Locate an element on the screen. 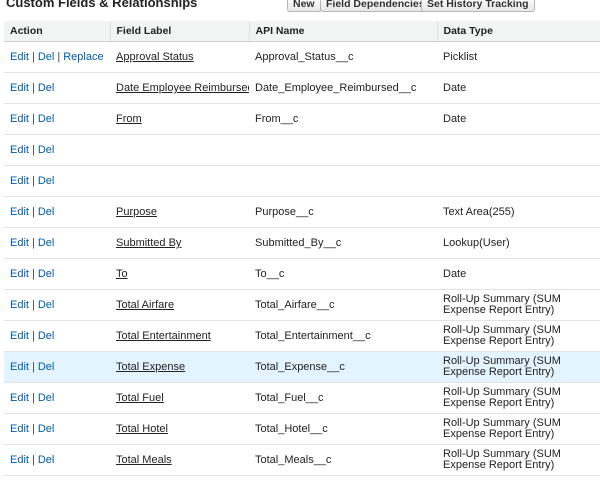 Image resolution: width=600 pixels, height=483 pixels. field-label-link: To is located at coordinates (122, 274).